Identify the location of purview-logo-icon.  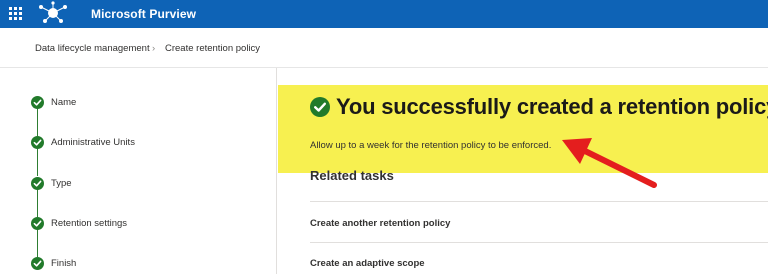
(53, 12).